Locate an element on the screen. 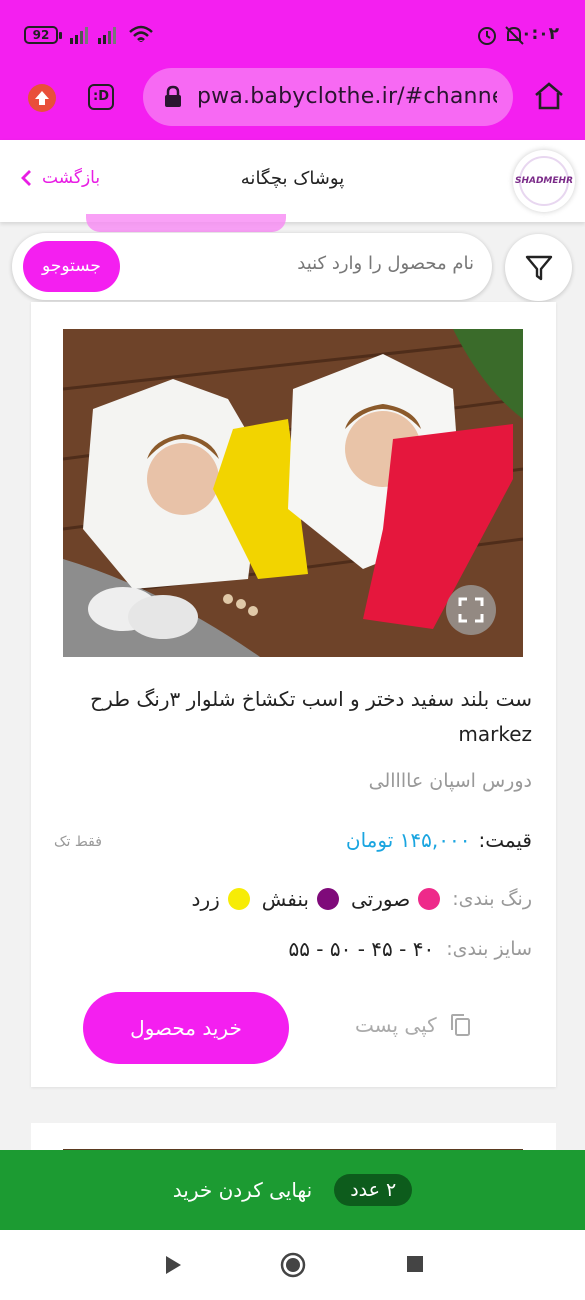 This screenshot has width=585, height=1300. home-icon is located at coordinates (549, 96).